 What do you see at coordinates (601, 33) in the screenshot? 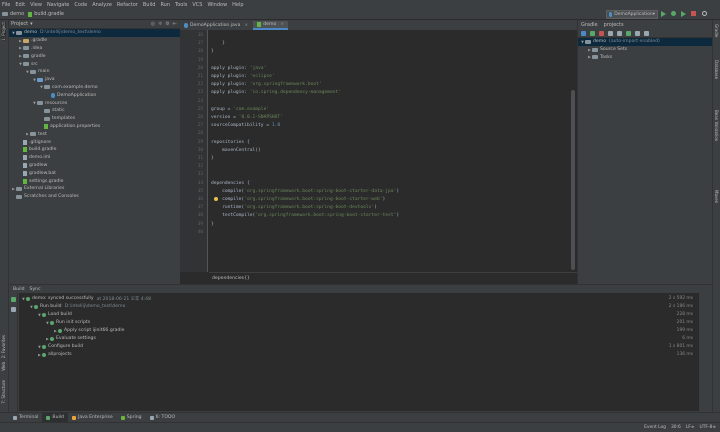
I see `remove-icon` at bounding box center [601, 33].